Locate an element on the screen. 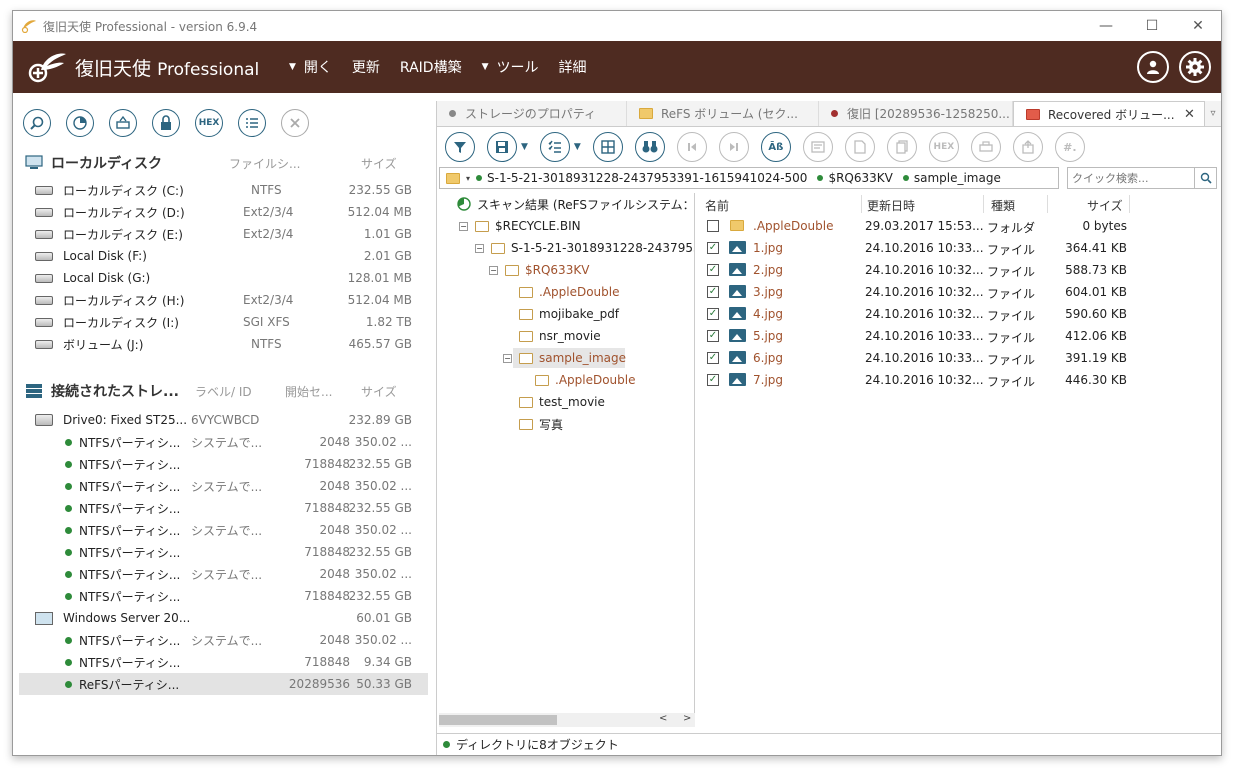 This screenshot has width=1234, height=768. tab-overflow-icon: ▿ is located at coordinates (1213, 113).